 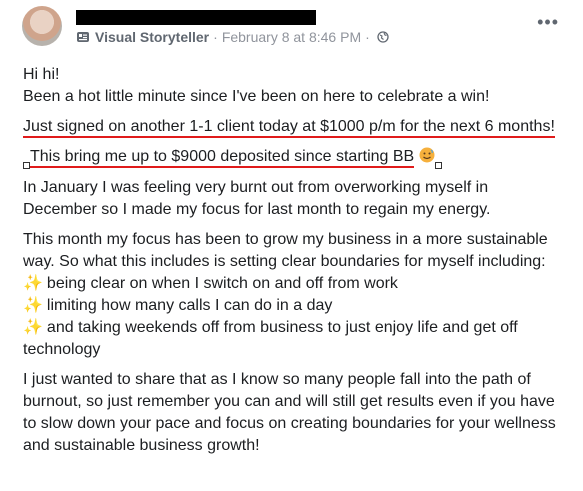 What do you see at coordinates (83, 37) in the screenshot?
I see `badge-icon` at bounding box center [83, 37].